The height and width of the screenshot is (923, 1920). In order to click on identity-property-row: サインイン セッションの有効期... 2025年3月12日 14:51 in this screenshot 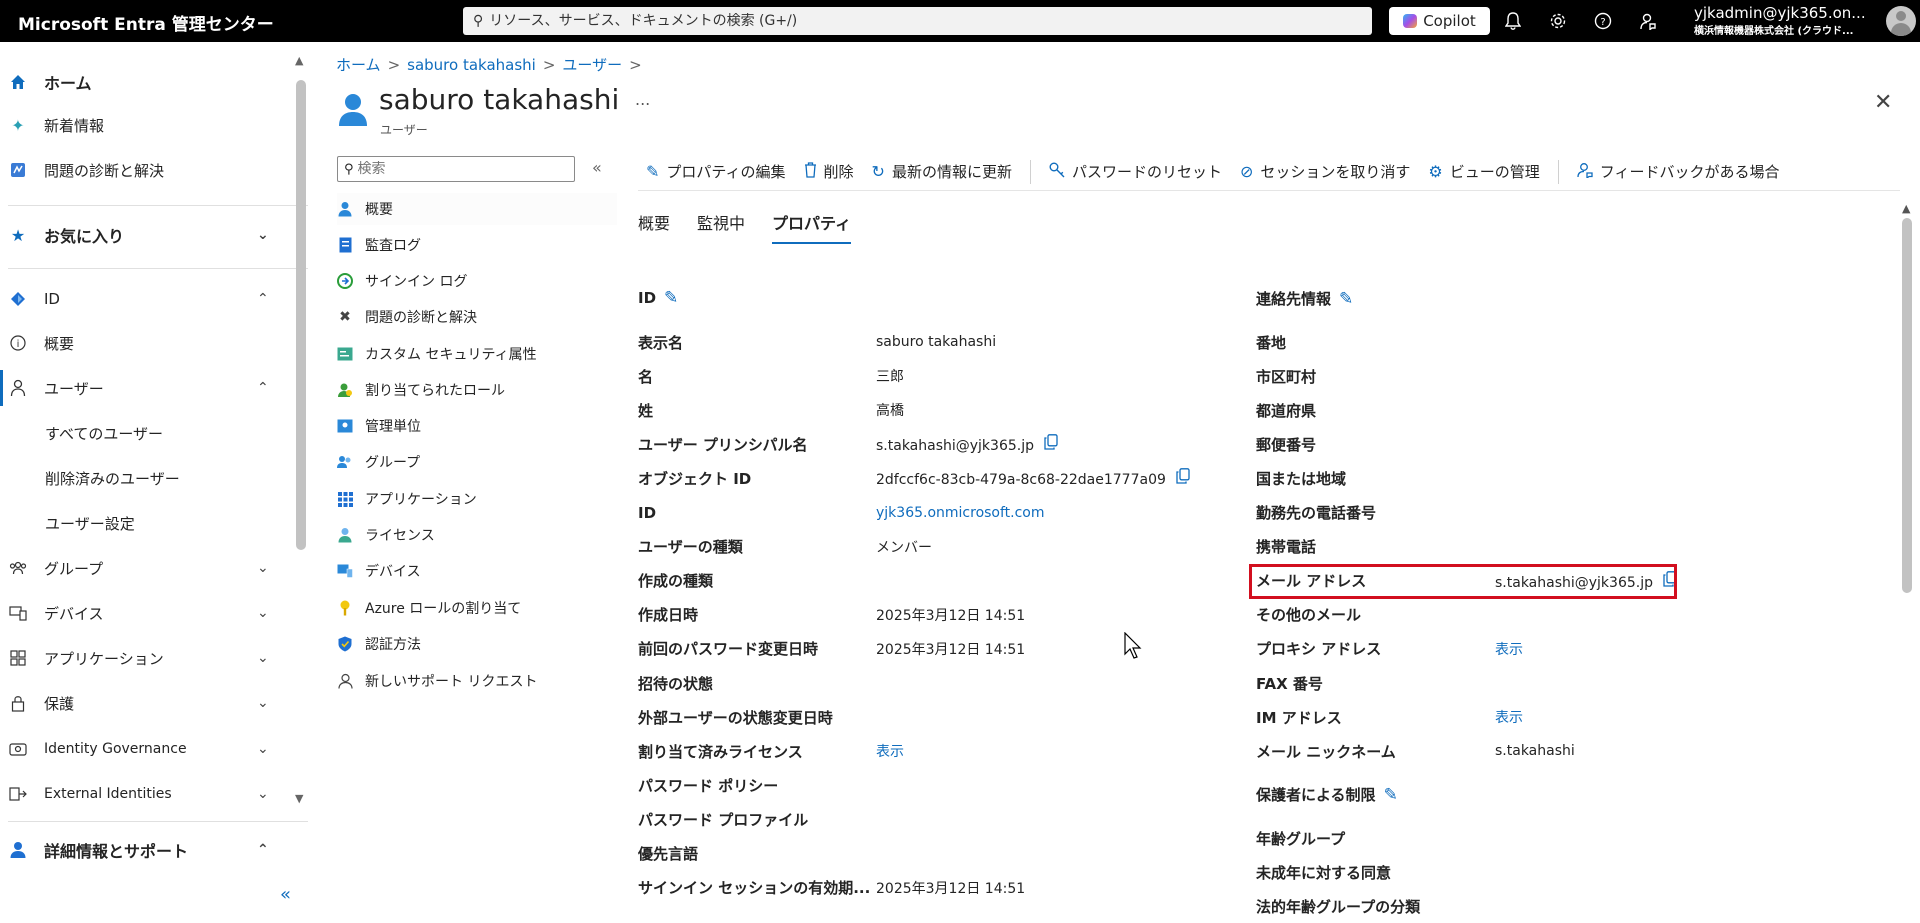, I will do `click(918, 888)`.